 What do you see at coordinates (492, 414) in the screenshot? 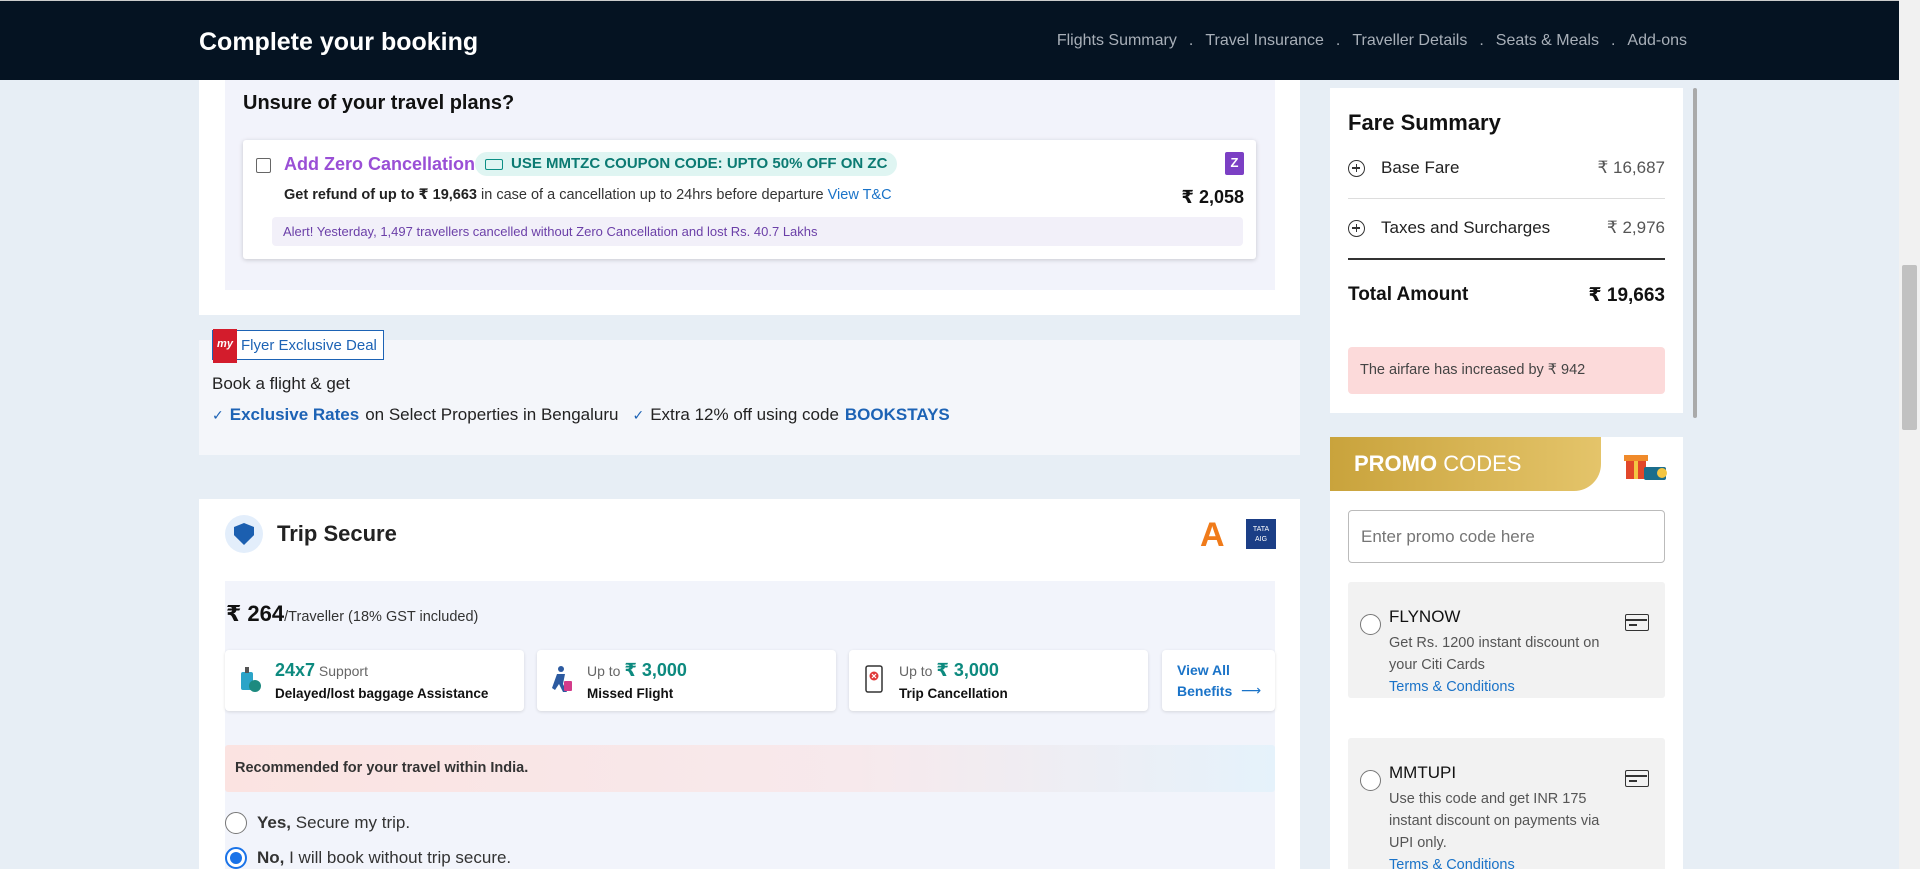
I see `flyer-deal-item1-text: on Select Properties in Bengaluru` at bounding box center [492, 414].